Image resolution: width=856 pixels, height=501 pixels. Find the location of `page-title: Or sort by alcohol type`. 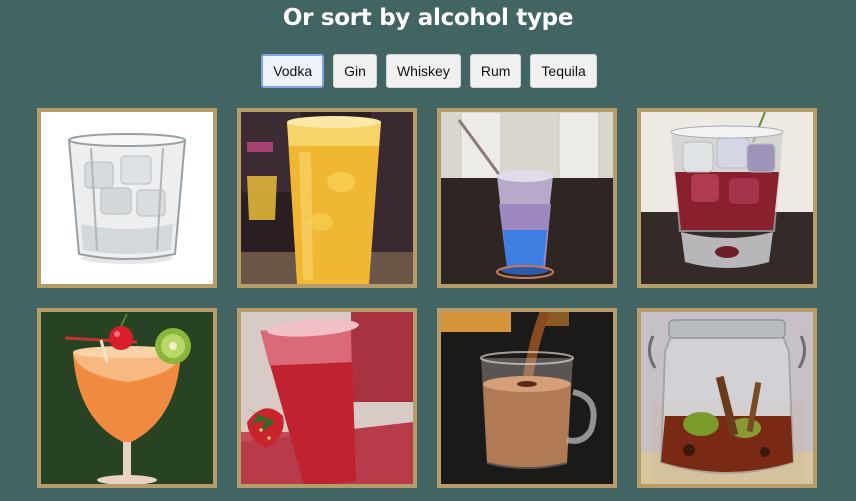

page-title: Or sort by alcohol type is located at coordinates (428, 18).